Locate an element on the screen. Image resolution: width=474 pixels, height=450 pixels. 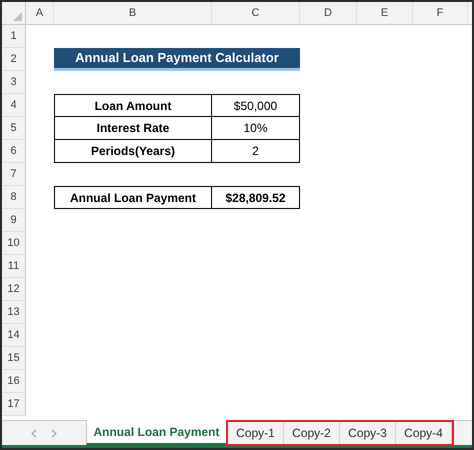
sheet-tab: Copy-2 is located at coordinates (312, 433).